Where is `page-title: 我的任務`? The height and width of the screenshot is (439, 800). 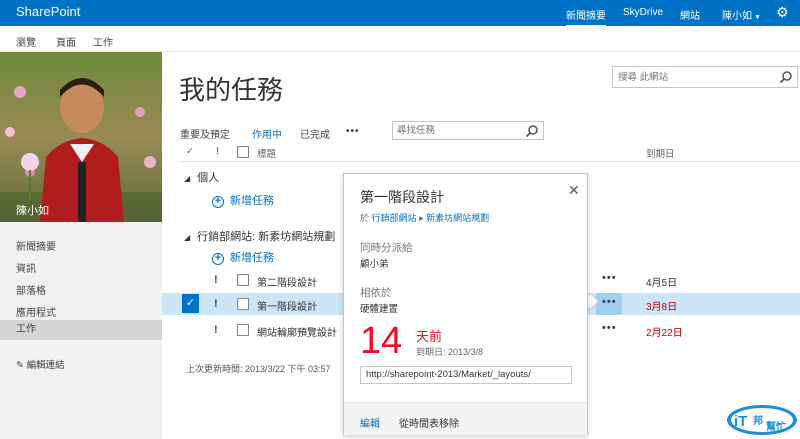
page-title: 我的任務 is located at coordinates (231, 91).